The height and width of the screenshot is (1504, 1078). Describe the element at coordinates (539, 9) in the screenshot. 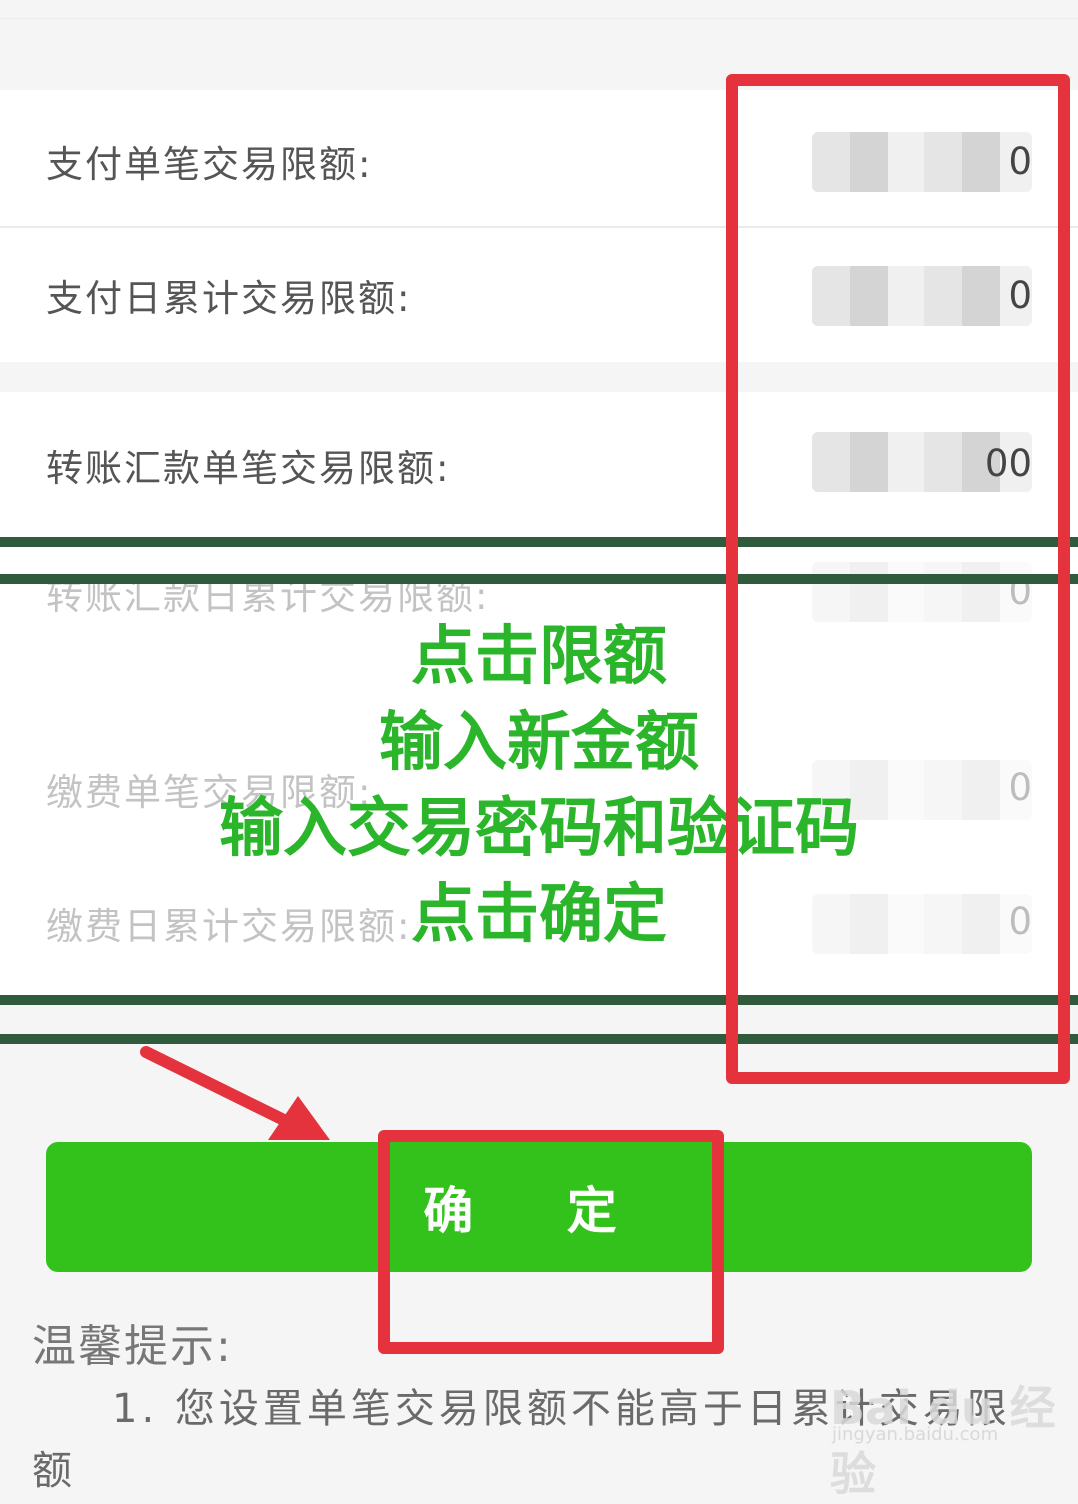

I see `top-strip` at that location.